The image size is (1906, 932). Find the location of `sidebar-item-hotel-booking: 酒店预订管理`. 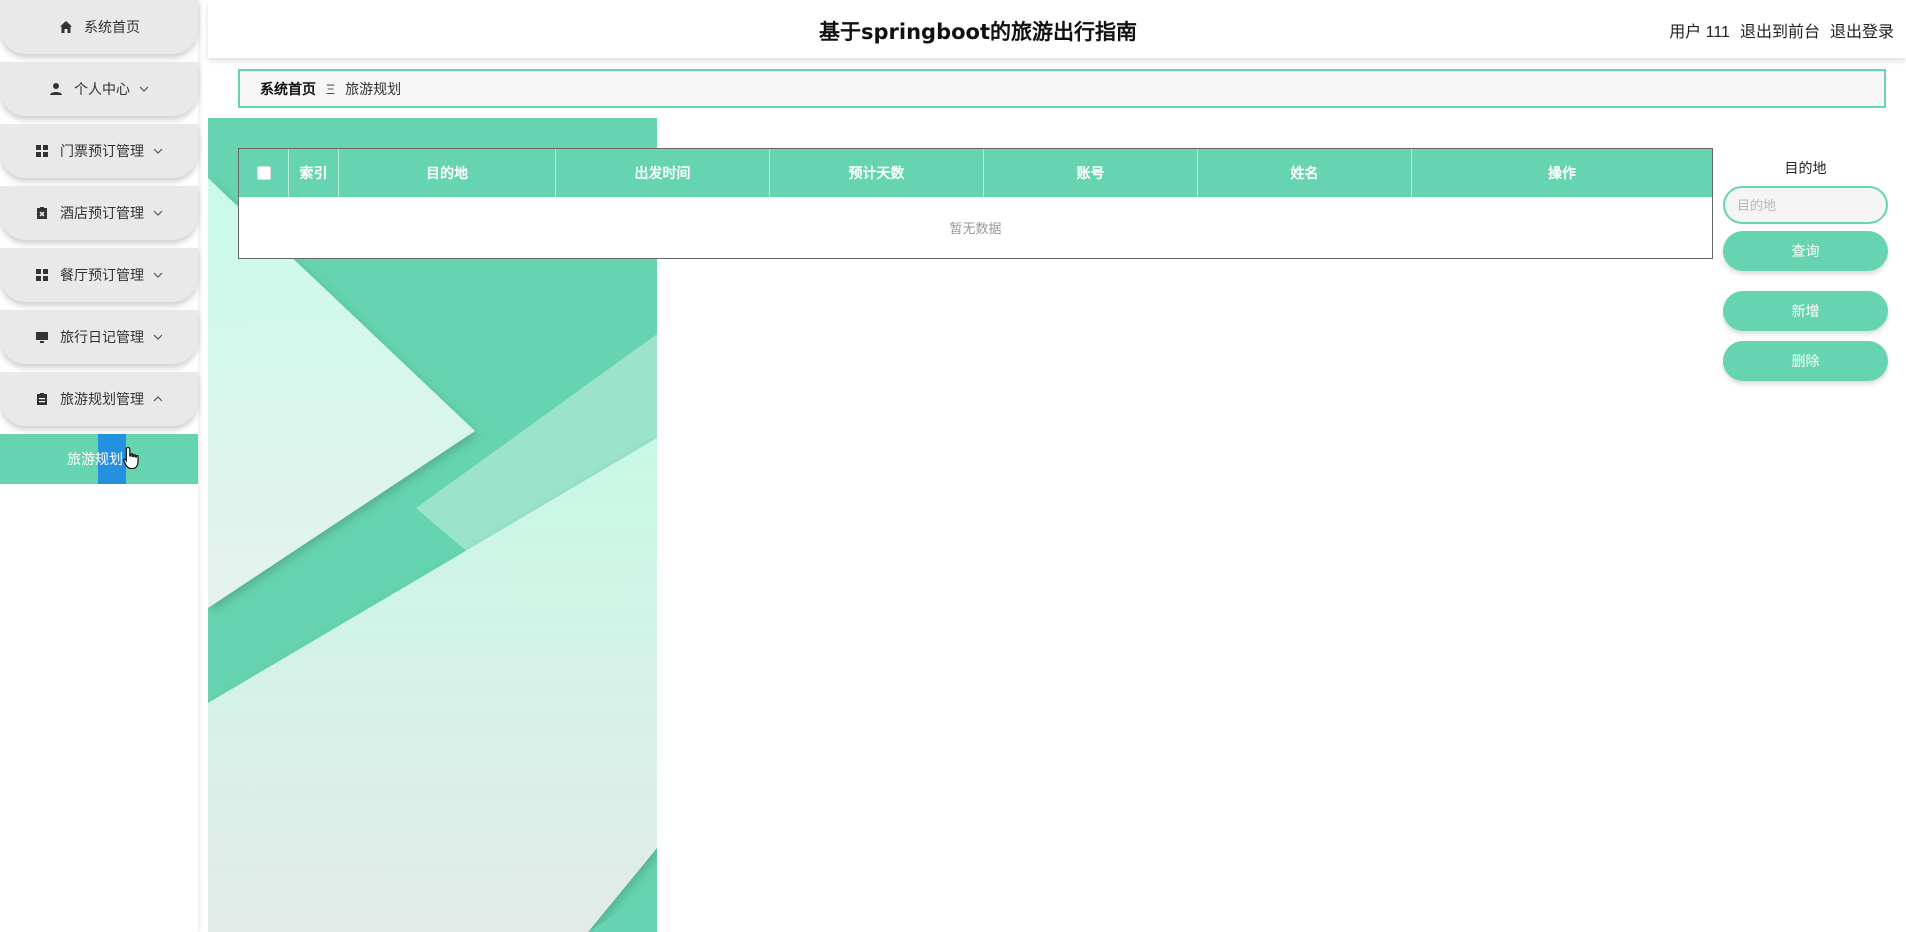

sidebar-item-hotel-booking: 酒店预订管理 is located at coordinates (99, 213).